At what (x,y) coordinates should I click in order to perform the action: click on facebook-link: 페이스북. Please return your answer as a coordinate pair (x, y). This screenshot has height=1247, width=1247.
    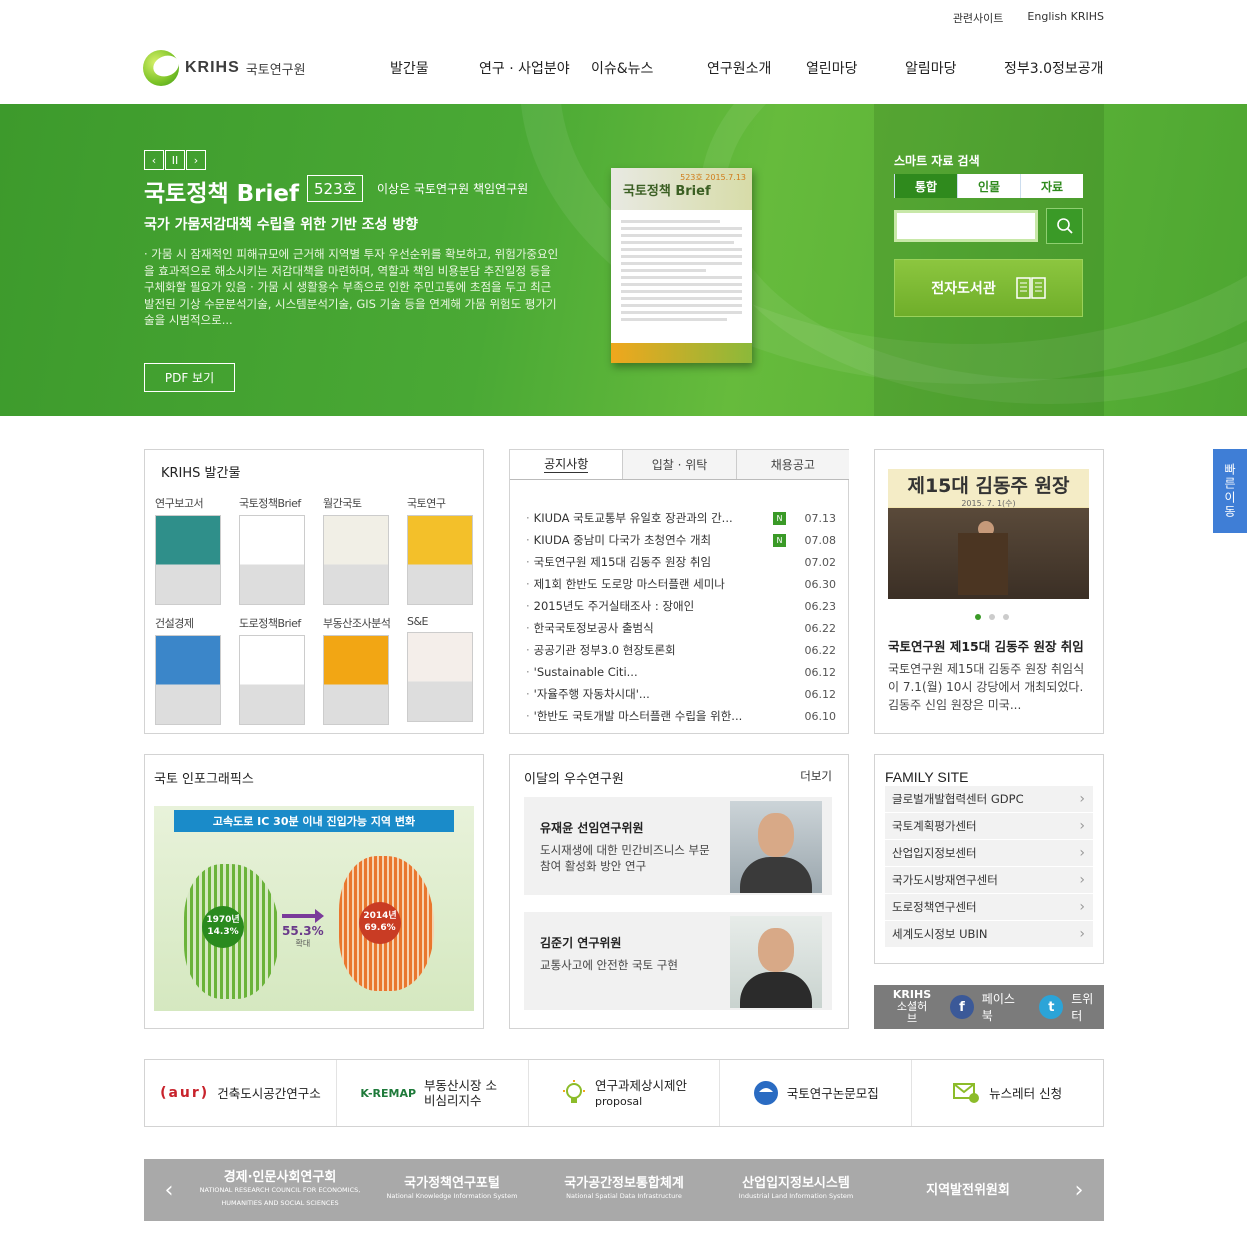
    Looking at the image, I should click on (1004, 1007).